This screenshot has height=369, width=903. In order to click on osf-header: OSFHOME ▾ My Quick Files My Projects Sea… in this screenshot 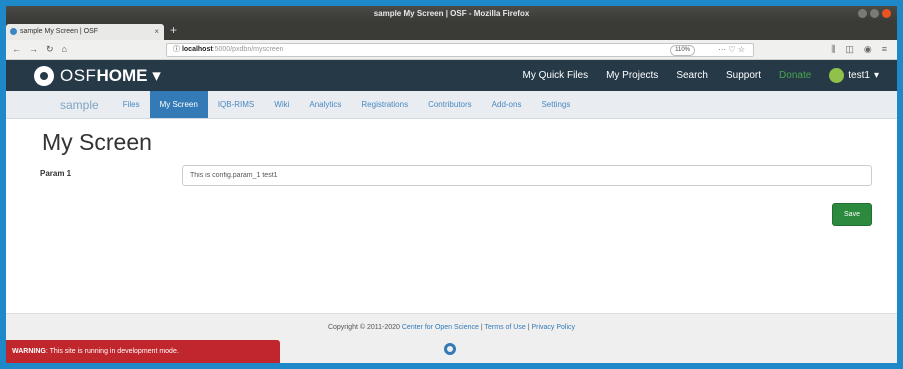, I will do `click(451, 75)`.